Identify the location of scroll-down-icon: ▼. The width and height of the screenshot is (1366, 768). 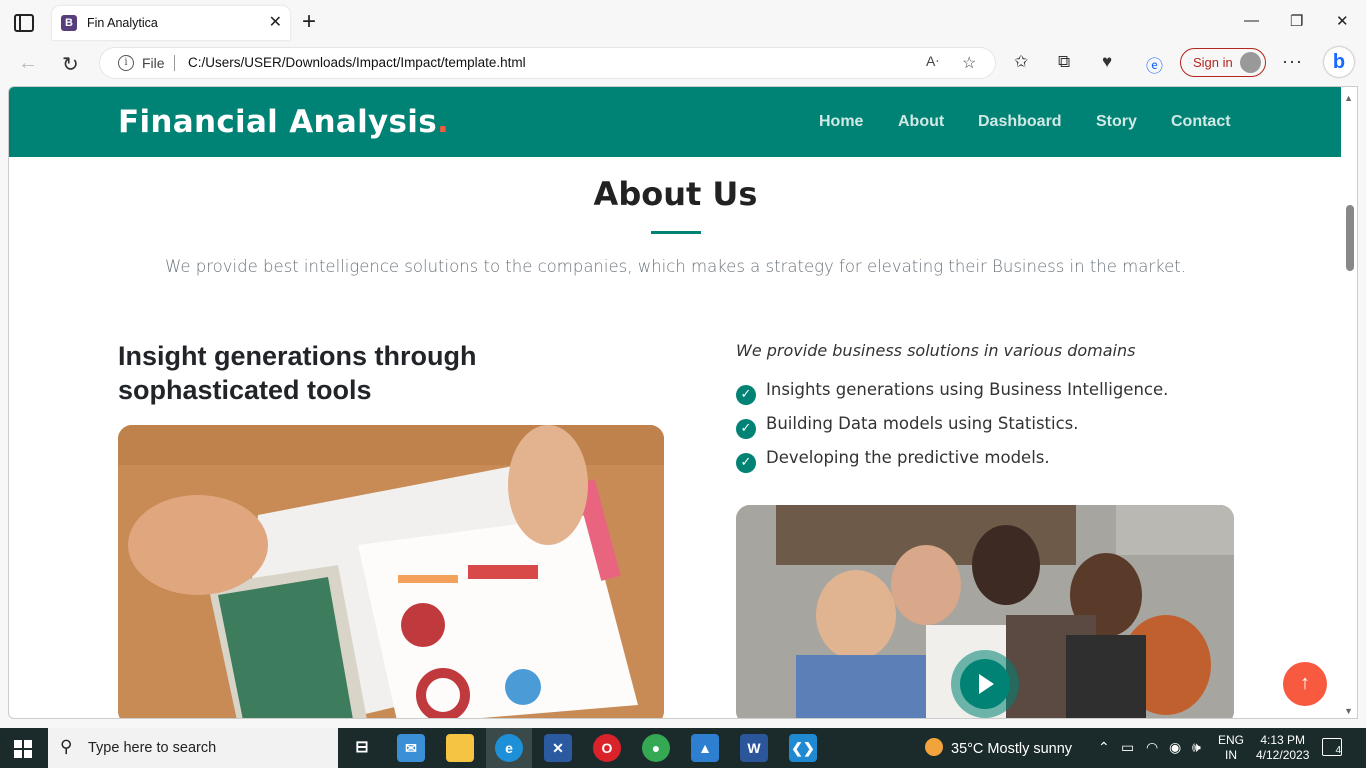
(1348, 711).